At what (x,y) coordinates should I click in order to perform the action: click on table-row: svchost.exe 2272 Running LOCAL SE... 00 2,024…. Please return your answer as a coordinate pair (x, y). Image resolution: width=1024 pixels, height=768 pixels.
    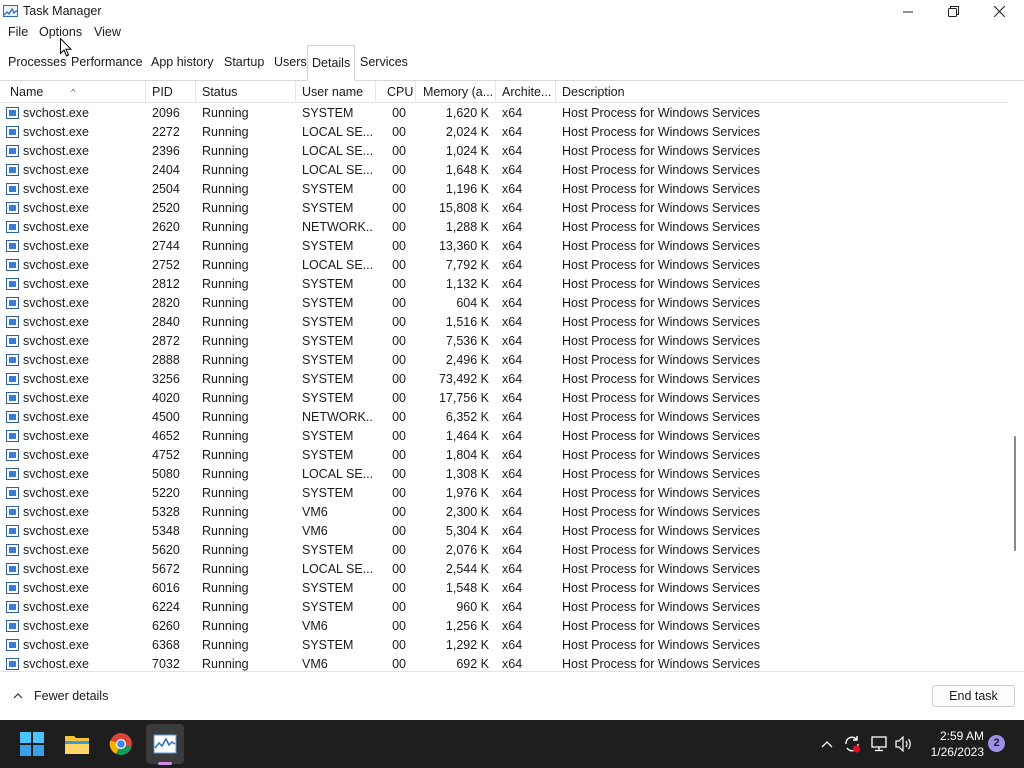
    Looking at the image, I should click on (504, 132).